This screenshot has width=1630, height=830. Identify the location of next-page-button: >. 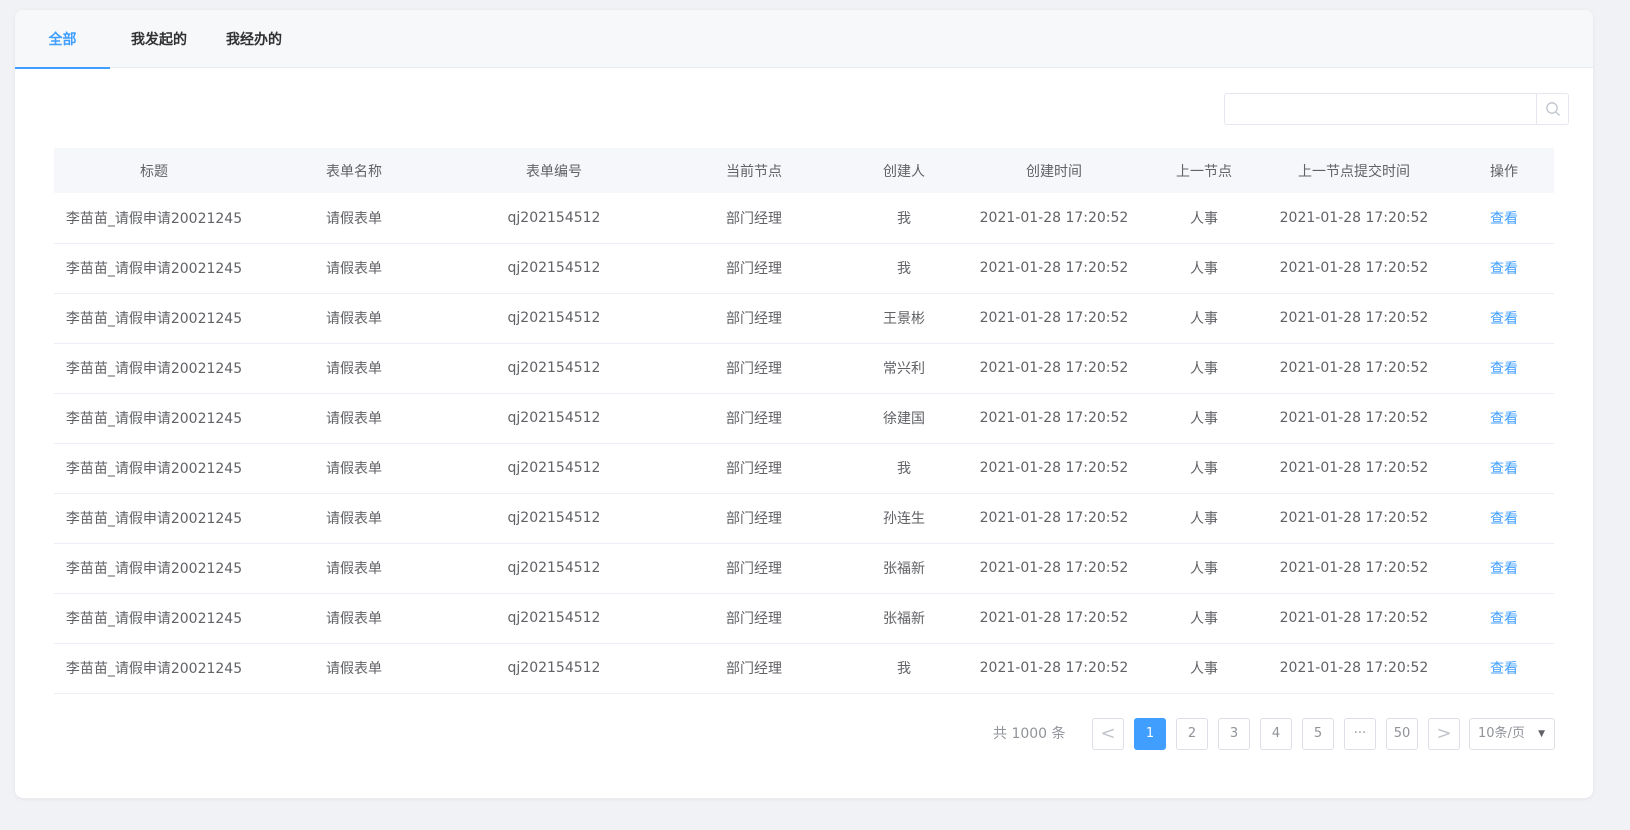
(1444, 734).